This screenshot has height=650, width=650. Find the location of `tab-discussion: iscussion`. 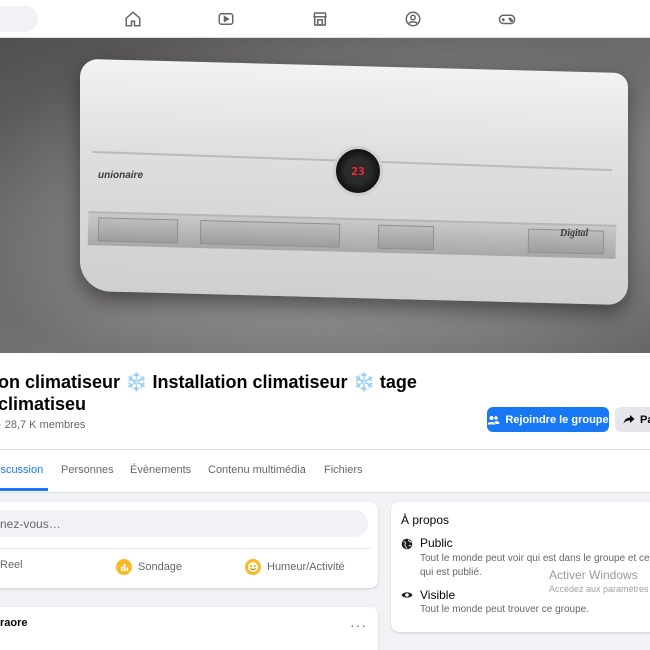

tab-discussion: iscussion is located at coordinates (21, 470).